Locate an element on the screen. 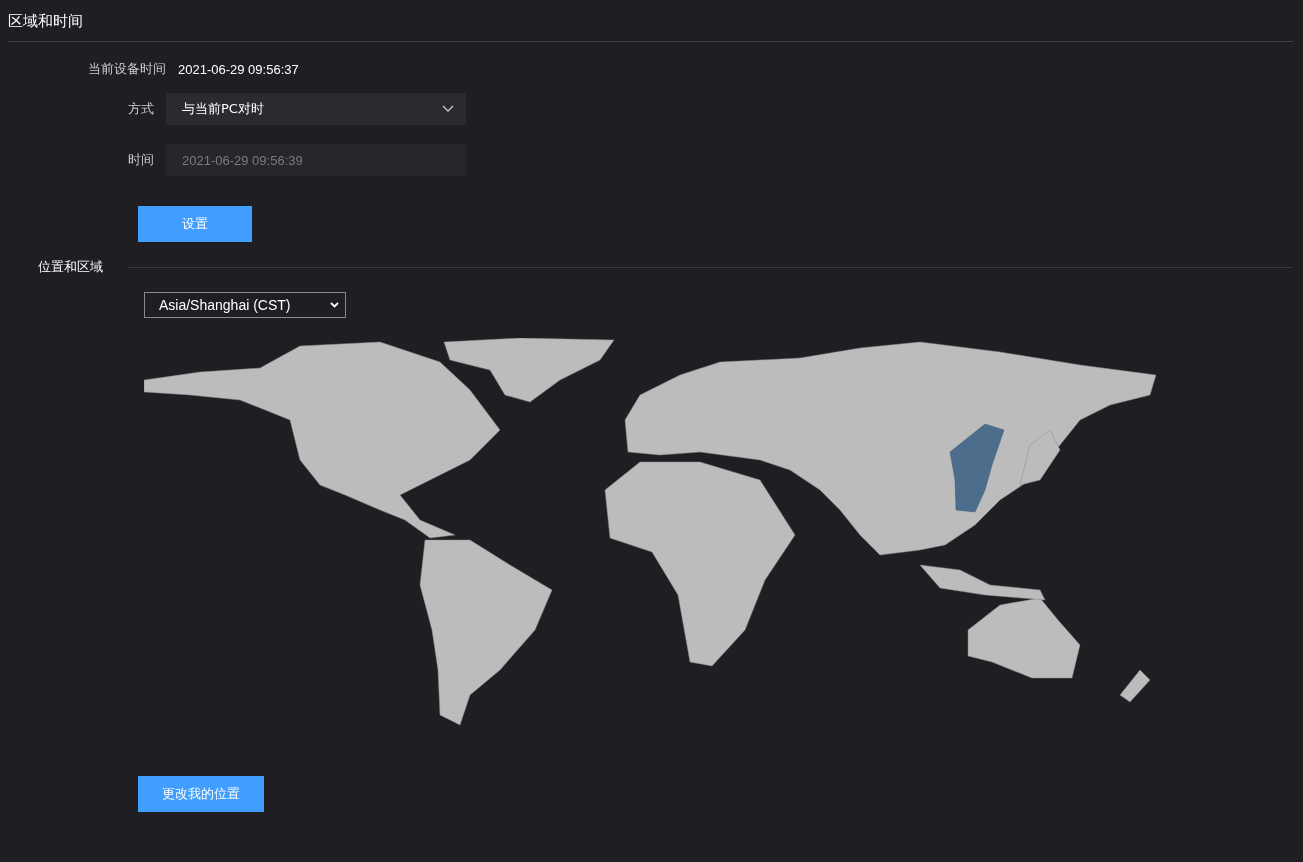  field-label: 时间 is located at coordinates (141, 160).